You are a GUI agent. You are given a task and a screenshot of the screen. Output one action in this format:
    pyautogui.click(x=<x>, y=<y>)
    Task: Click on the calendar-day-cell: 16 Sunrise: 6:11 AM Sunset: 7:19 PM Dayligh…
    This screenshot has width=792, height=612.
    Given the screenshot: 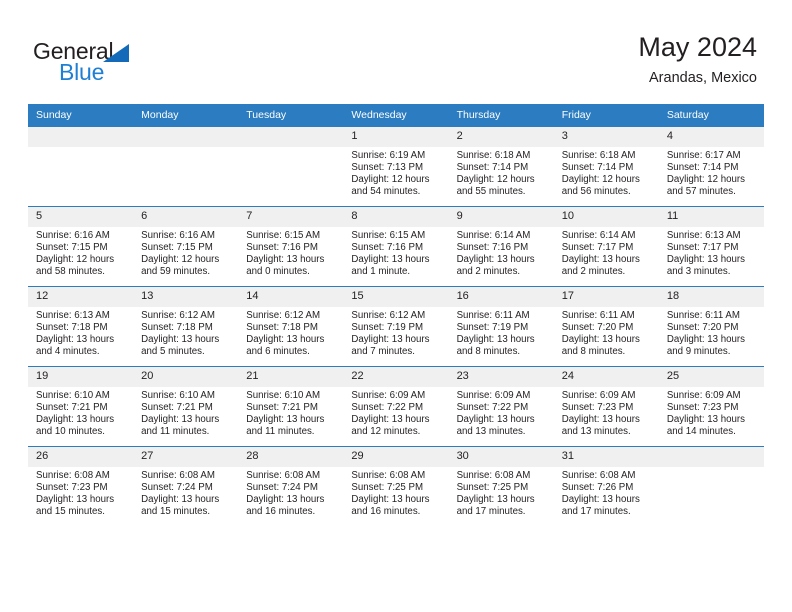 What is the action you would take?
    pyautogui.click(x=501, y=326)
    